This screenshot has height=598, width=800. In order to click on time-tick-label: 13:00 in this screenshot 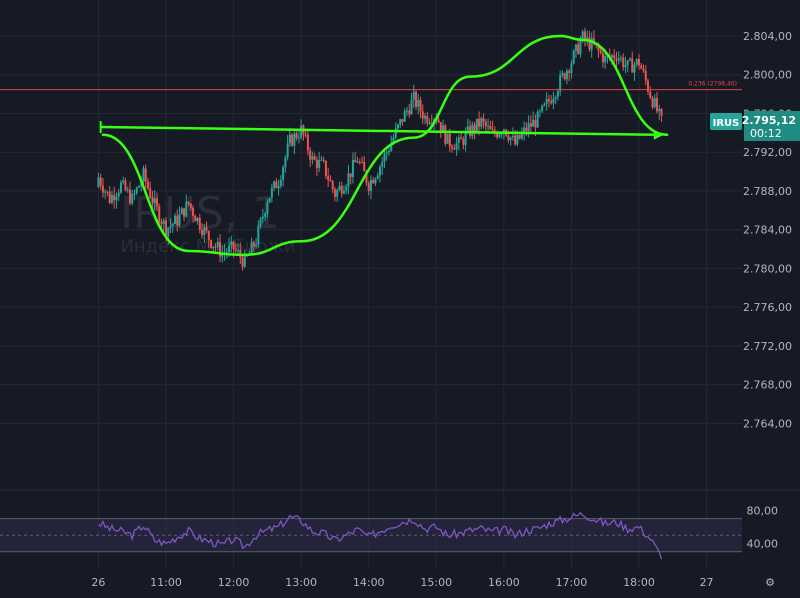, I will do `click(301, 582)`.